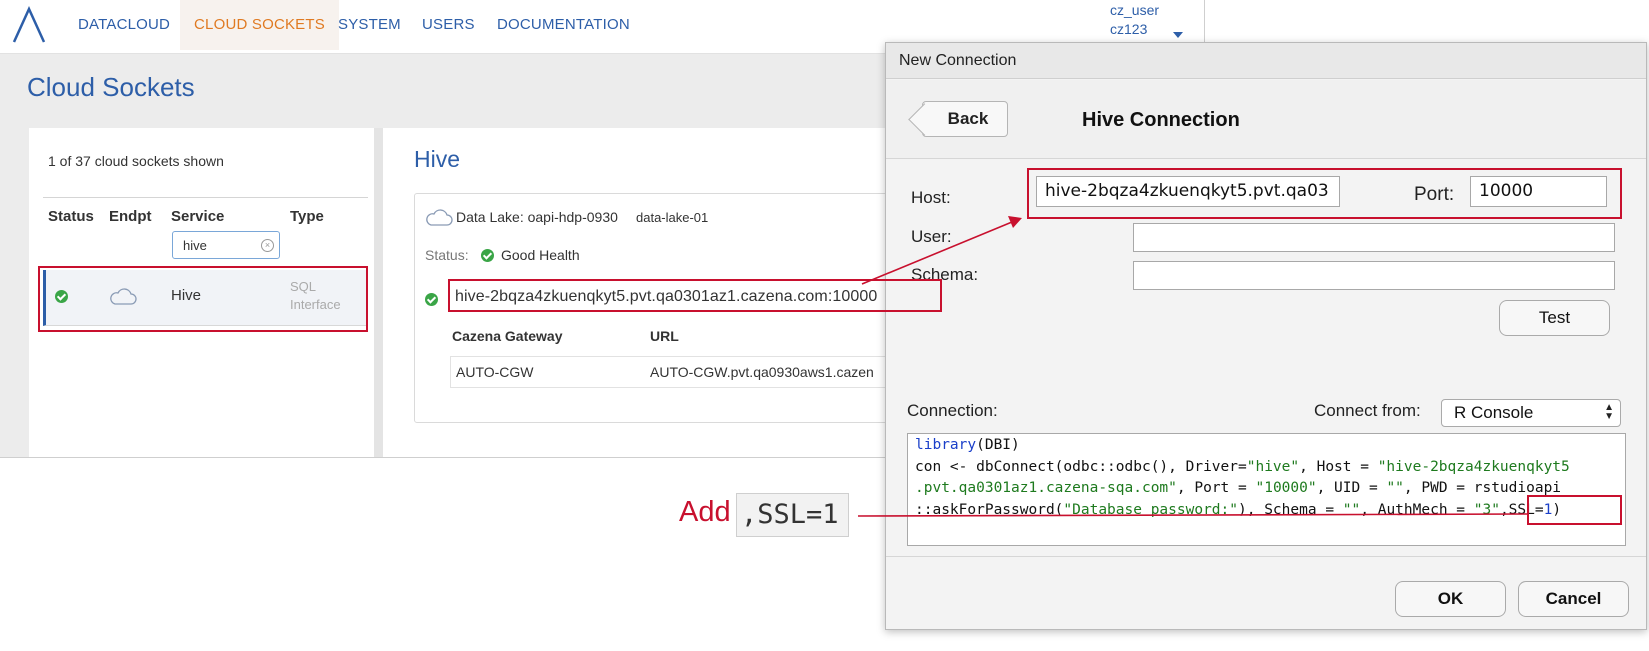 The height and width of the screenshot is (651, 1649). What do you see at coordinates (1374, 275) in the screenshot?
I see `schema-field` at bounding box center [1374, 275].